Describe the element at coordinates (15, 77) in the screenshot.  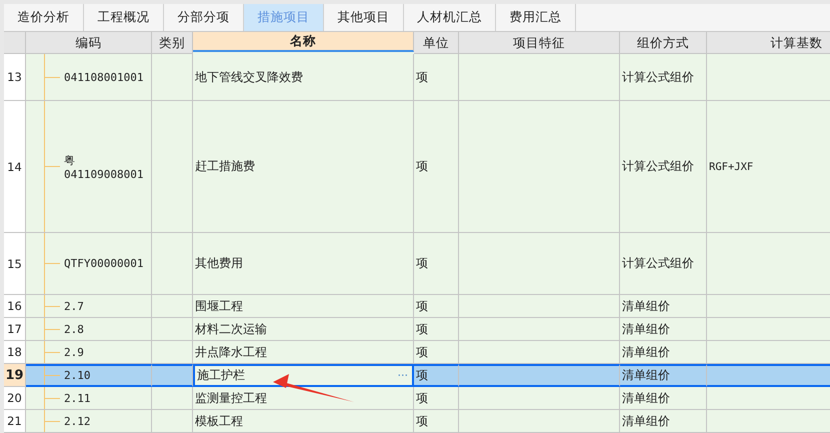
I see `row-number: 13` at that location.